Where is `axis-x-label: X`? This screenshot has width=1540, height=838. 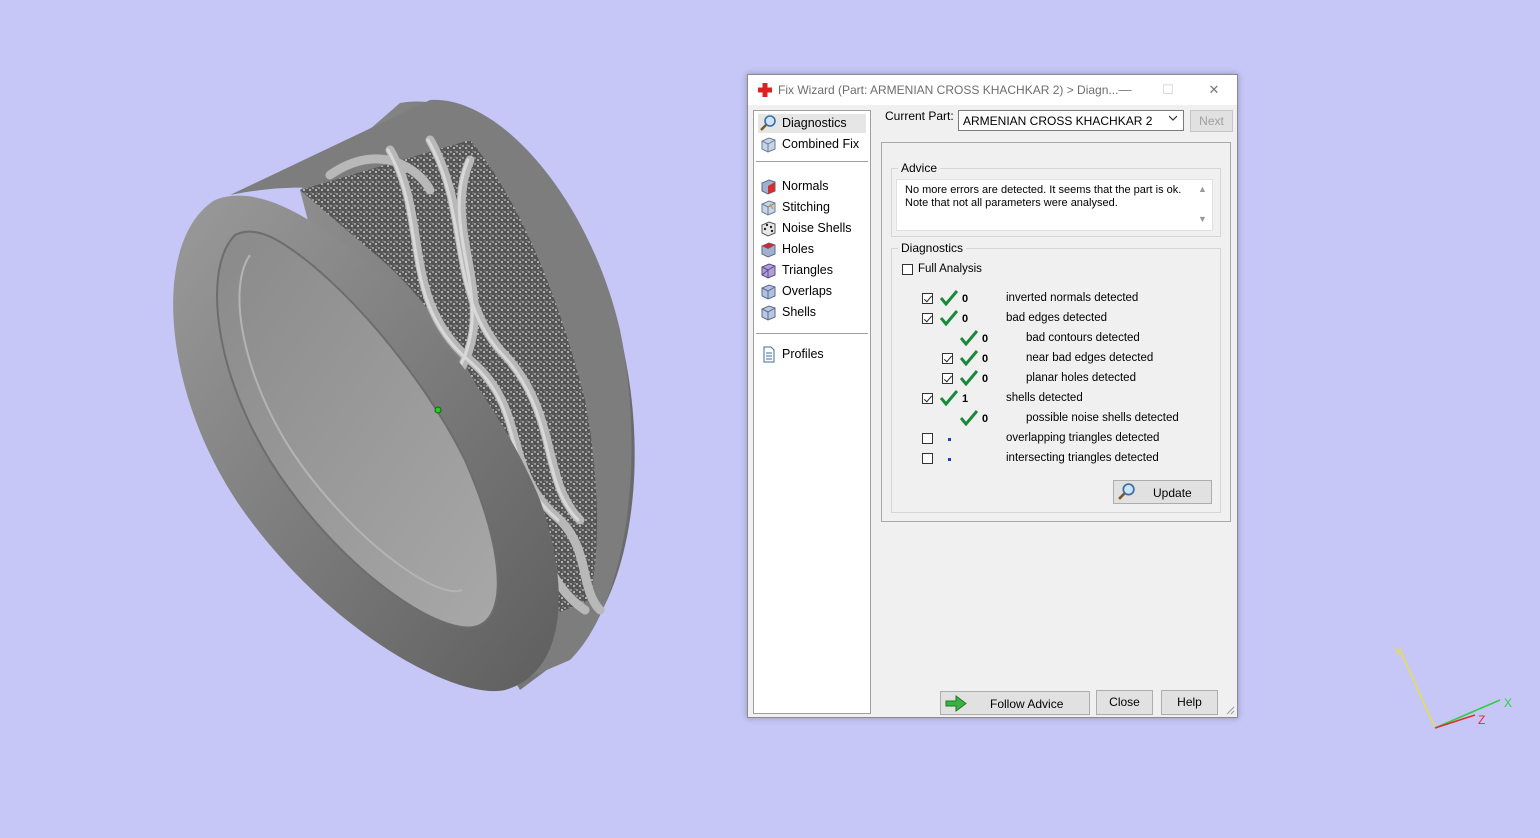 axis-x-label: X is located at coordinates (1508, 703).